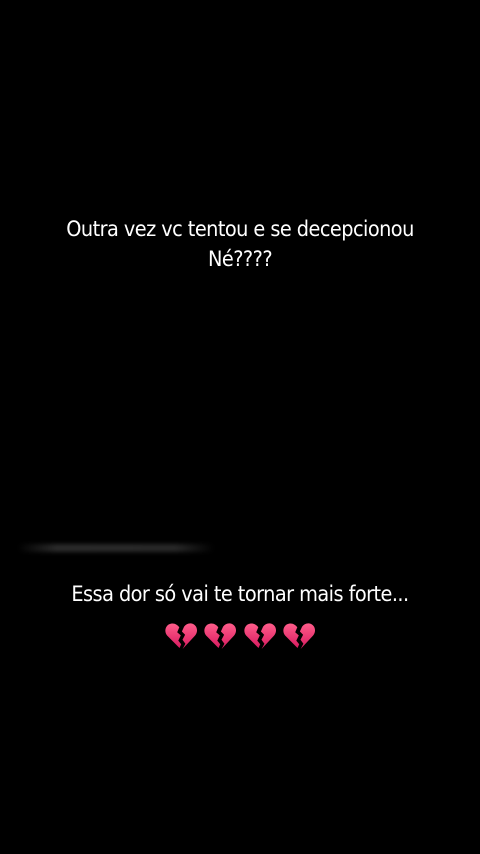  Describe the element at coordinates (240, 229) in the screenshot. I see `story-text-line: Outra vez vc tentou e se decepcionou` at that location.